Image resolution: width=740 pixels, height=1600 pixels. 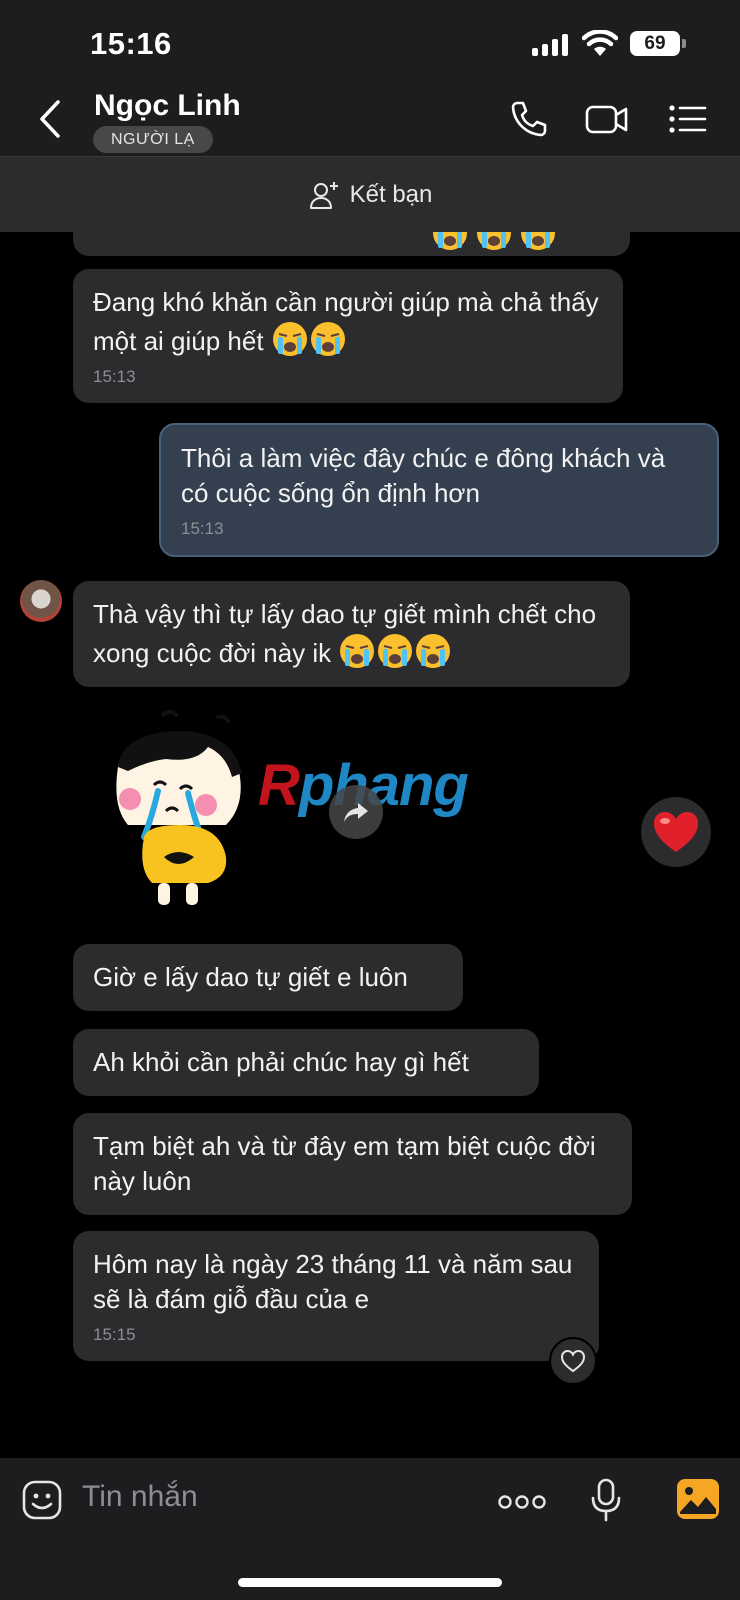 What do you see at coordinates (183, 809) in the screenshot?
I see `crying-girl-sticker` at bounding box center [183, 809].